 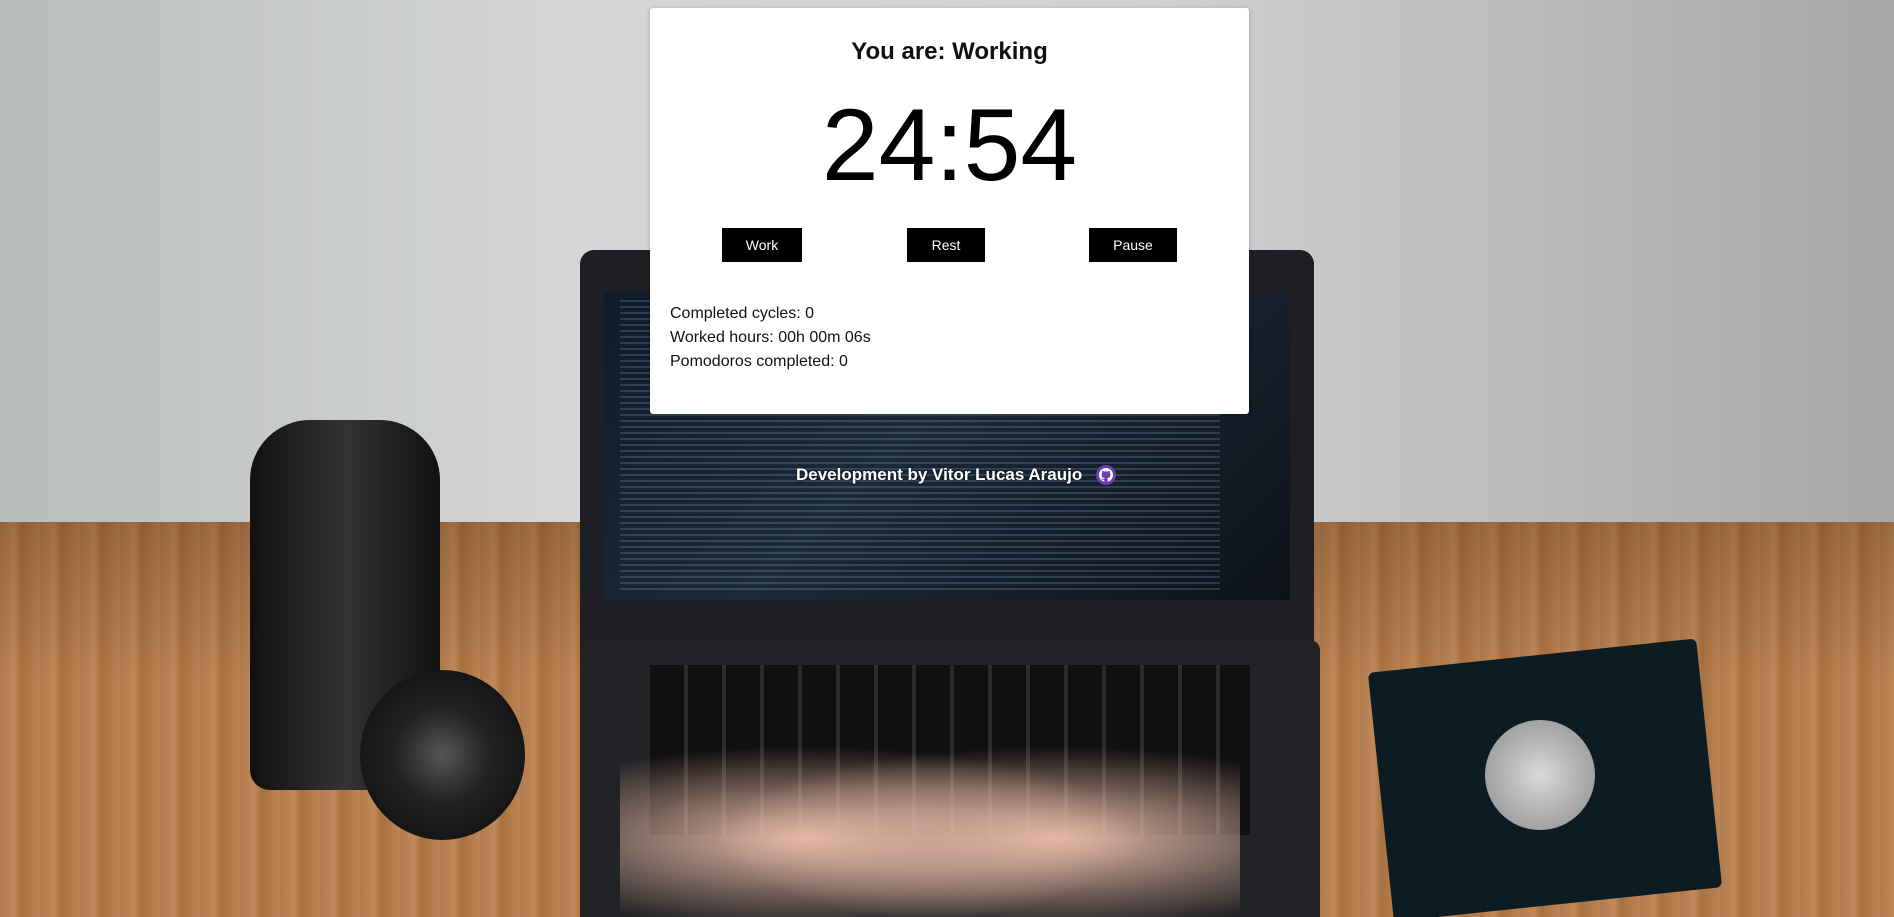 What do you see at coordinates (939, 474) in the screenshot?
I see `credit-text: Development by Vitor Lucas Araujo` at bounding box center [939, 474].